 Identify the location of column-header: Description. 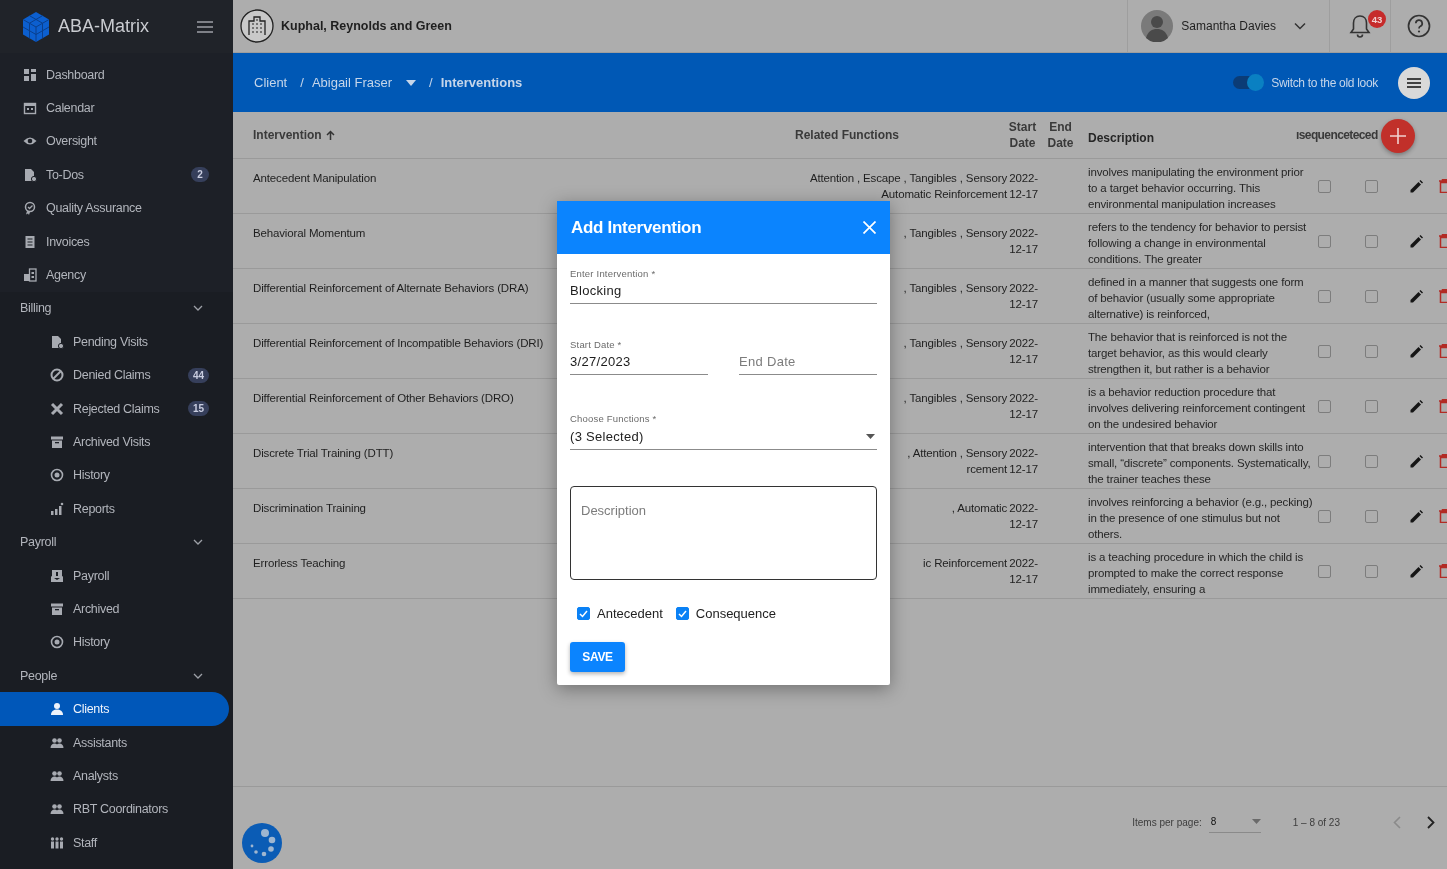
(1118, 135).